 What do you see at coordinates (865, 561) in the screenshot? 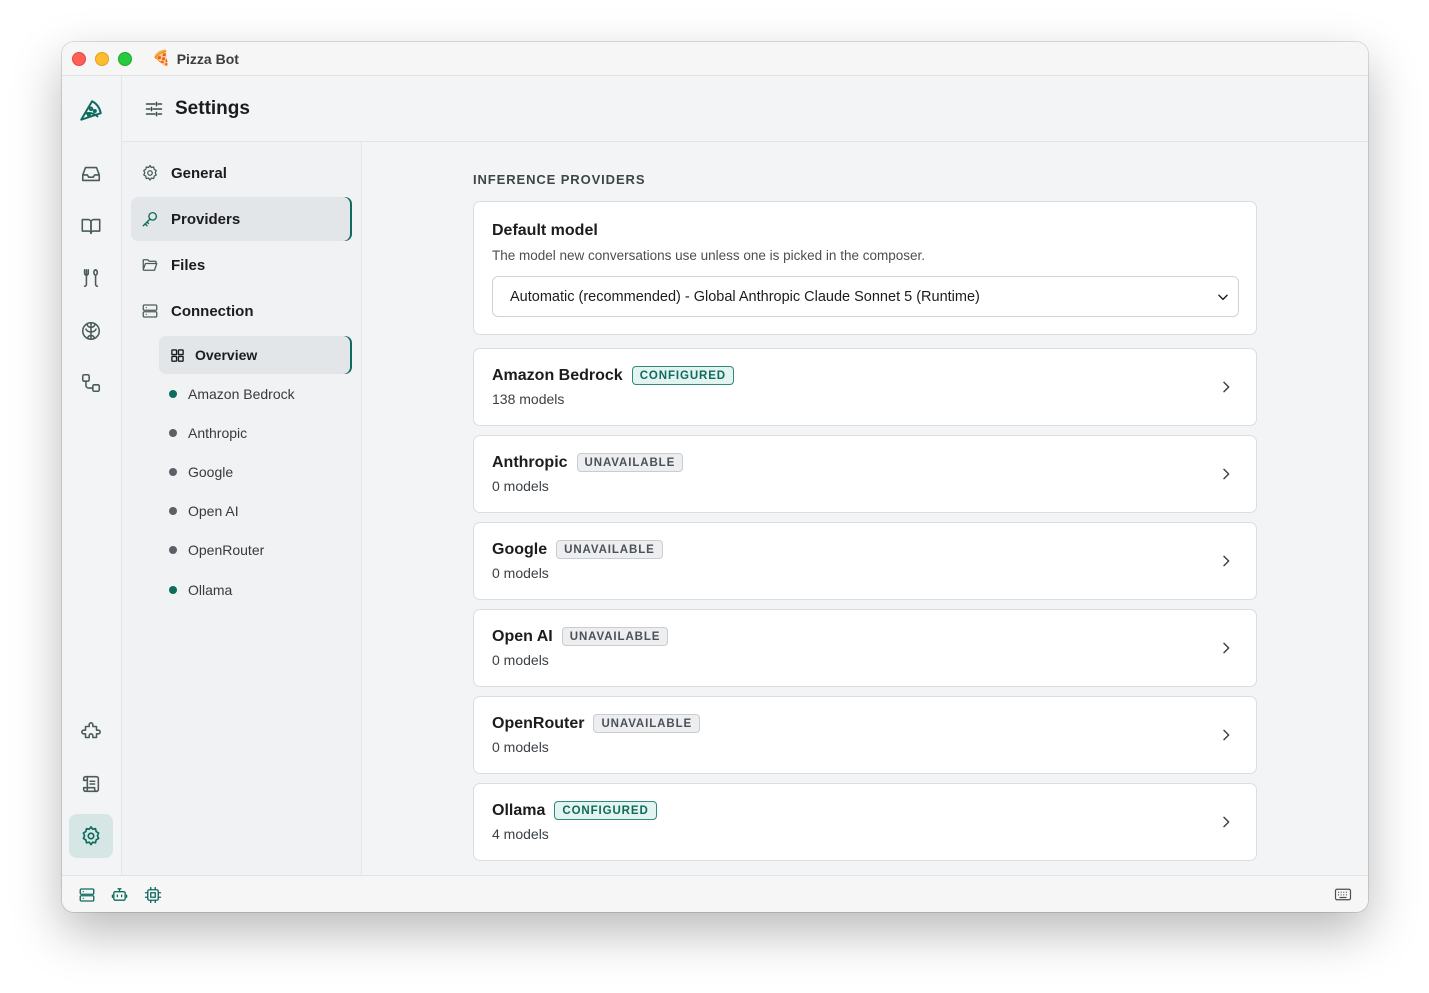
I see `provider-card-google: Google UNAVAILABLE 0 models` at bounding box center [865, 561].